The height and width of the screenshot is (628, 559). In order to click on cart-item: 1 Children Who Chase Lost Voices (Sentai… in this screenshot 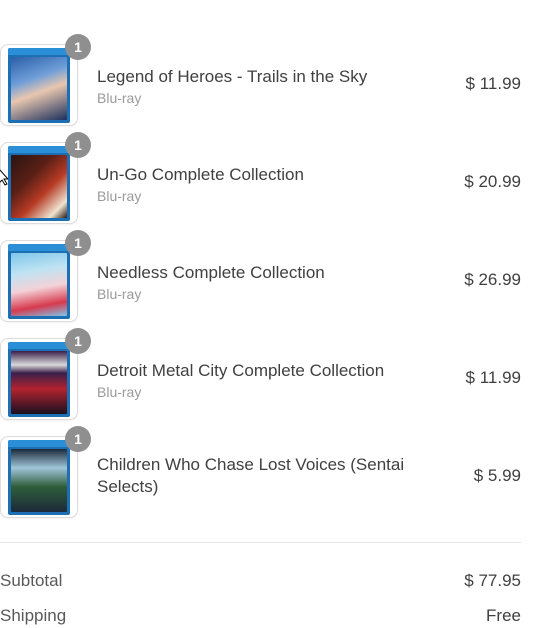, I will do `click(260, 473)`.